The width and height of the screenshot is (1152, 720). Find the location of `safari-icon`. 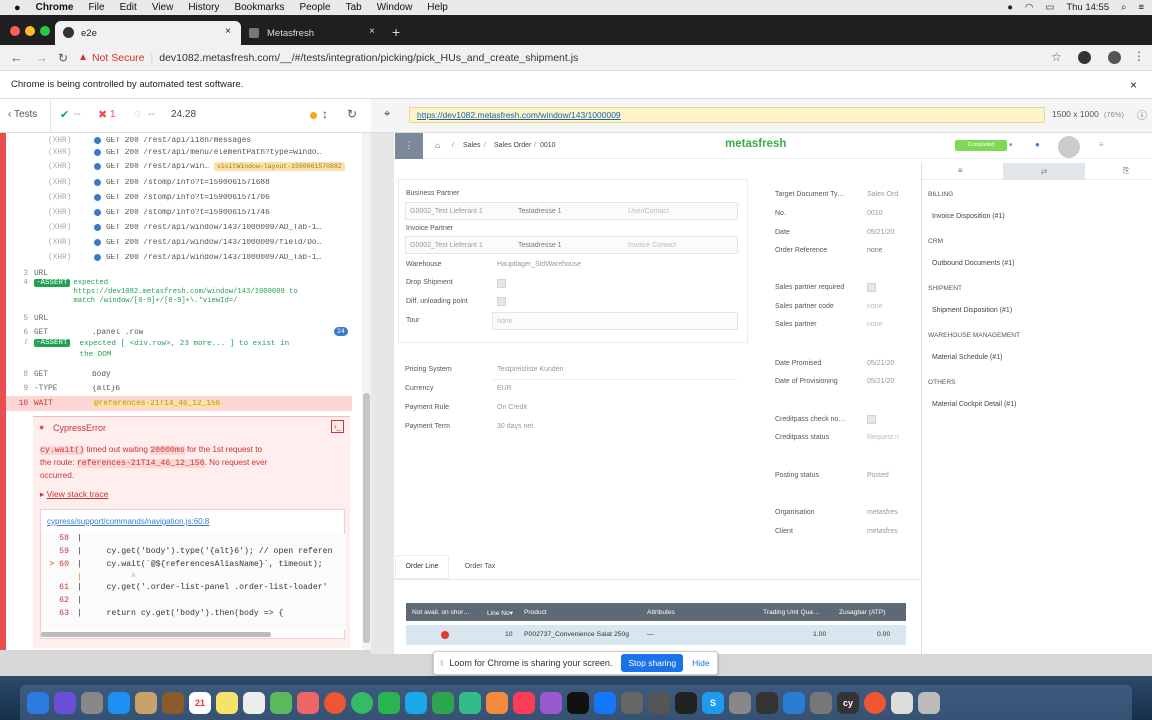

safari-icon is located at coordinates (119, 702).